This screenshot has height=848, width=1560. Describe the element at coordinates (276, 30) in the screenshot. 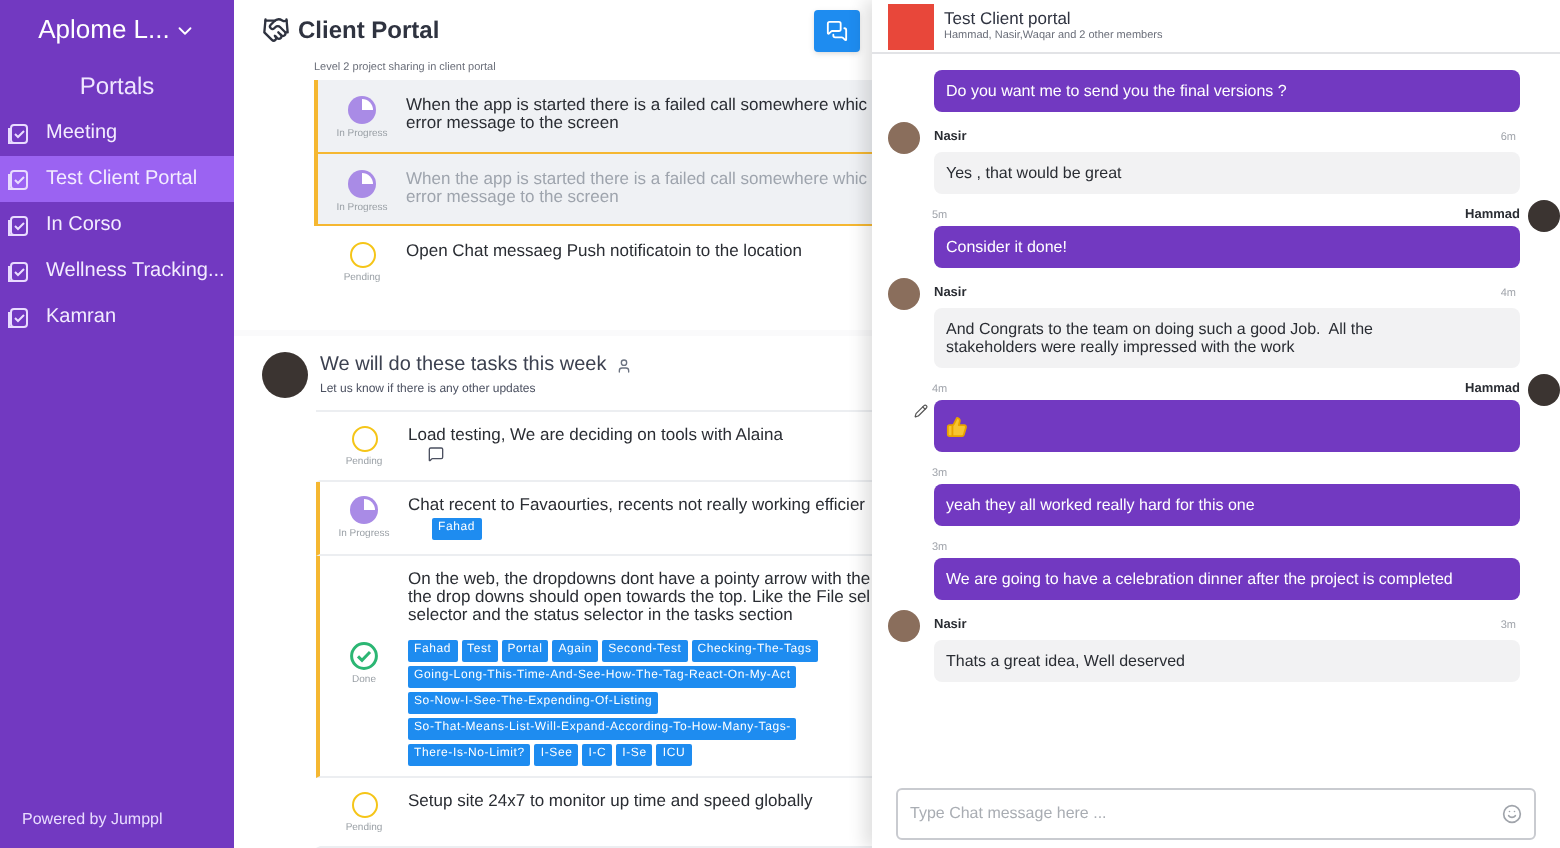

I see `handshake-icon` at that location.